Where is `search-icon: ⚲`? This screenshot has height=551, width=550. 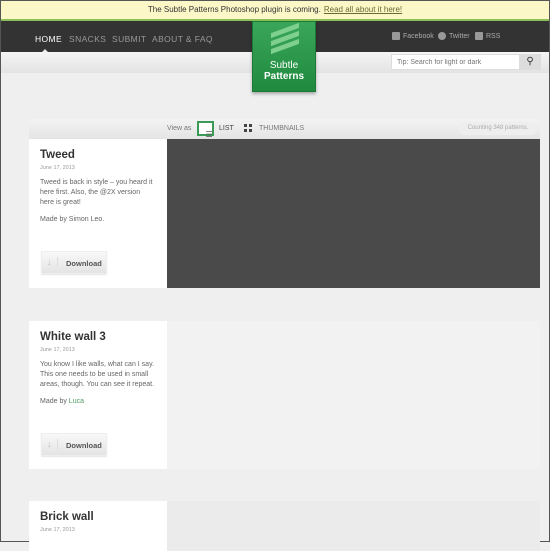
search-icon: ⚲ is located at coordinates (530, 61).